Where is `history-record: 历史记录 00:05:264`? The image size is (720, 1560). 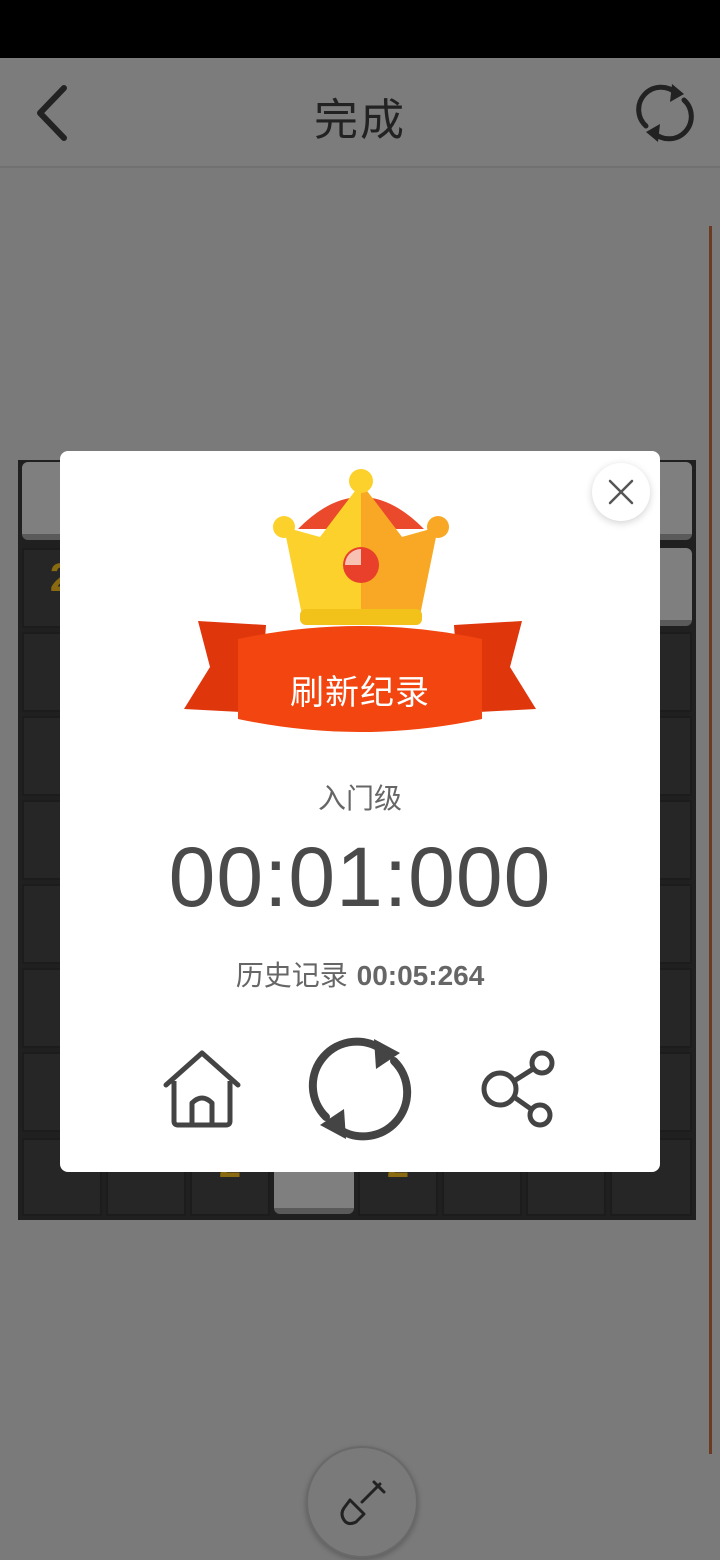
history-record: 历史记录 00:05:264 is located at coordinates (360, 974).